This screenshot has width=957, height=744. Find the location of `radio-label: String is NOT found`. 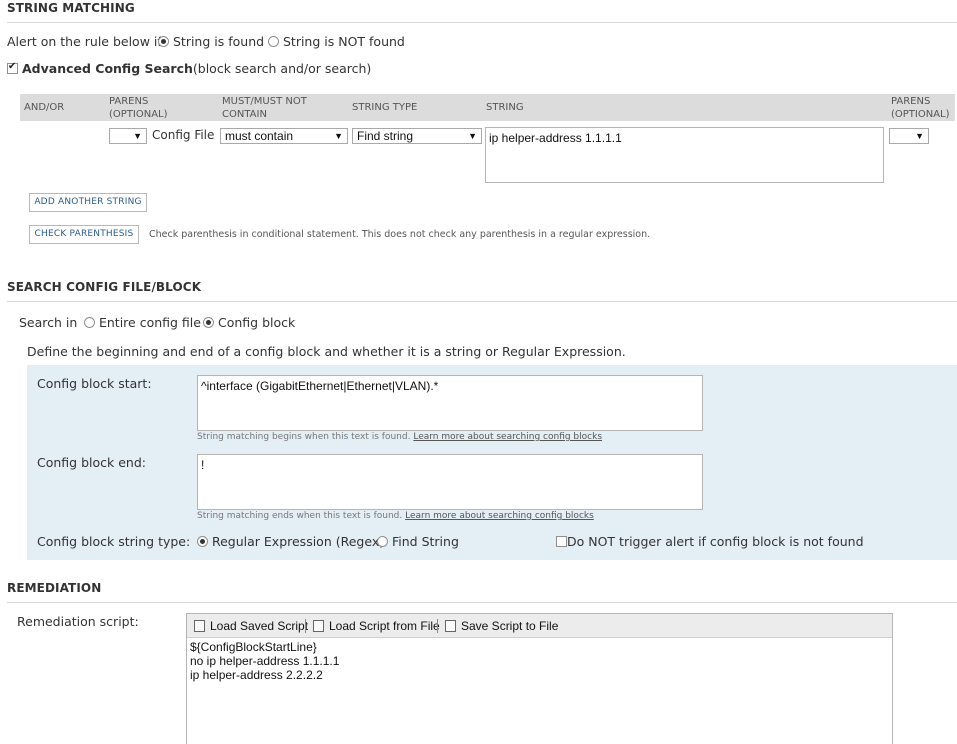

radio-label: String is NOT found is located at coordinates (343, 41).